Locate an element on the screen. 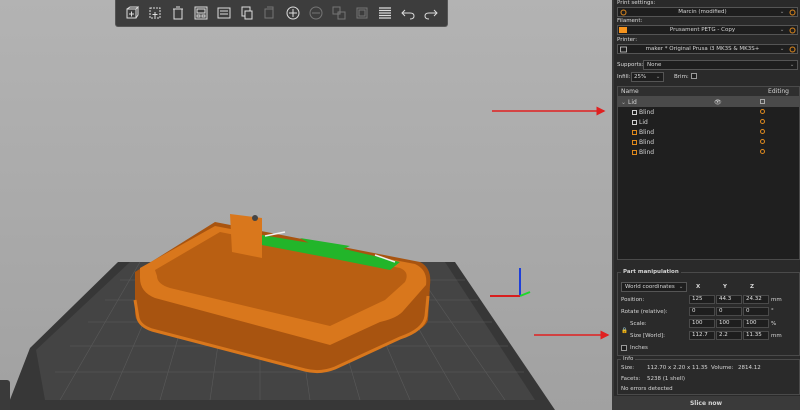  split-parts-icon is located at coordinates (362, 13).